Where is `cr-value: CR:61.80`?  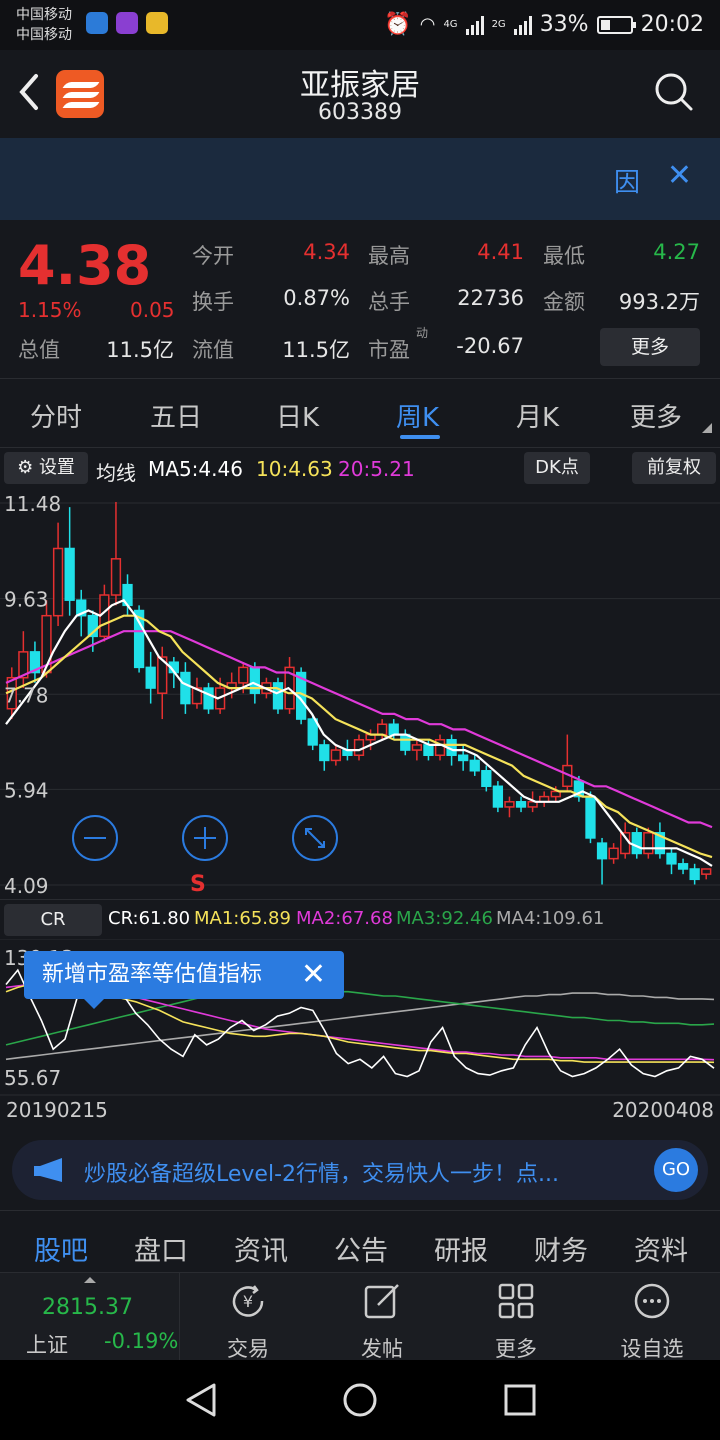
cr-value: CR:61.80 is located at coordinates (149, 918).